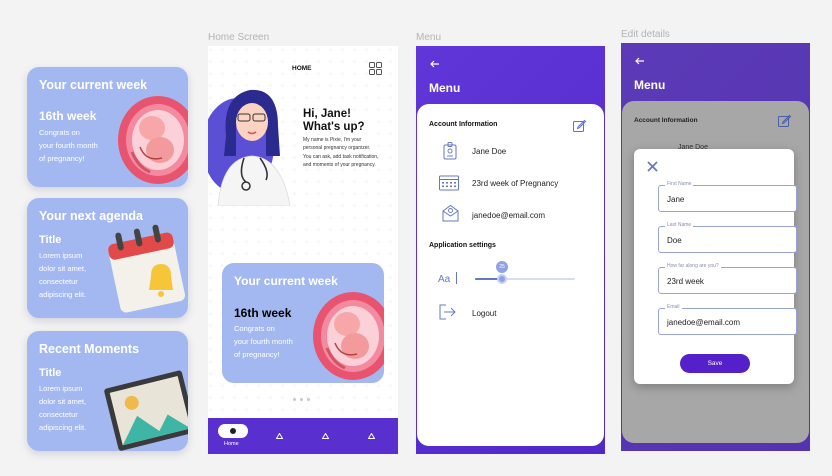 The width and height of the screenshot is (832, 476). I want to click on card-title: Recent Moments, so click(89, 349).